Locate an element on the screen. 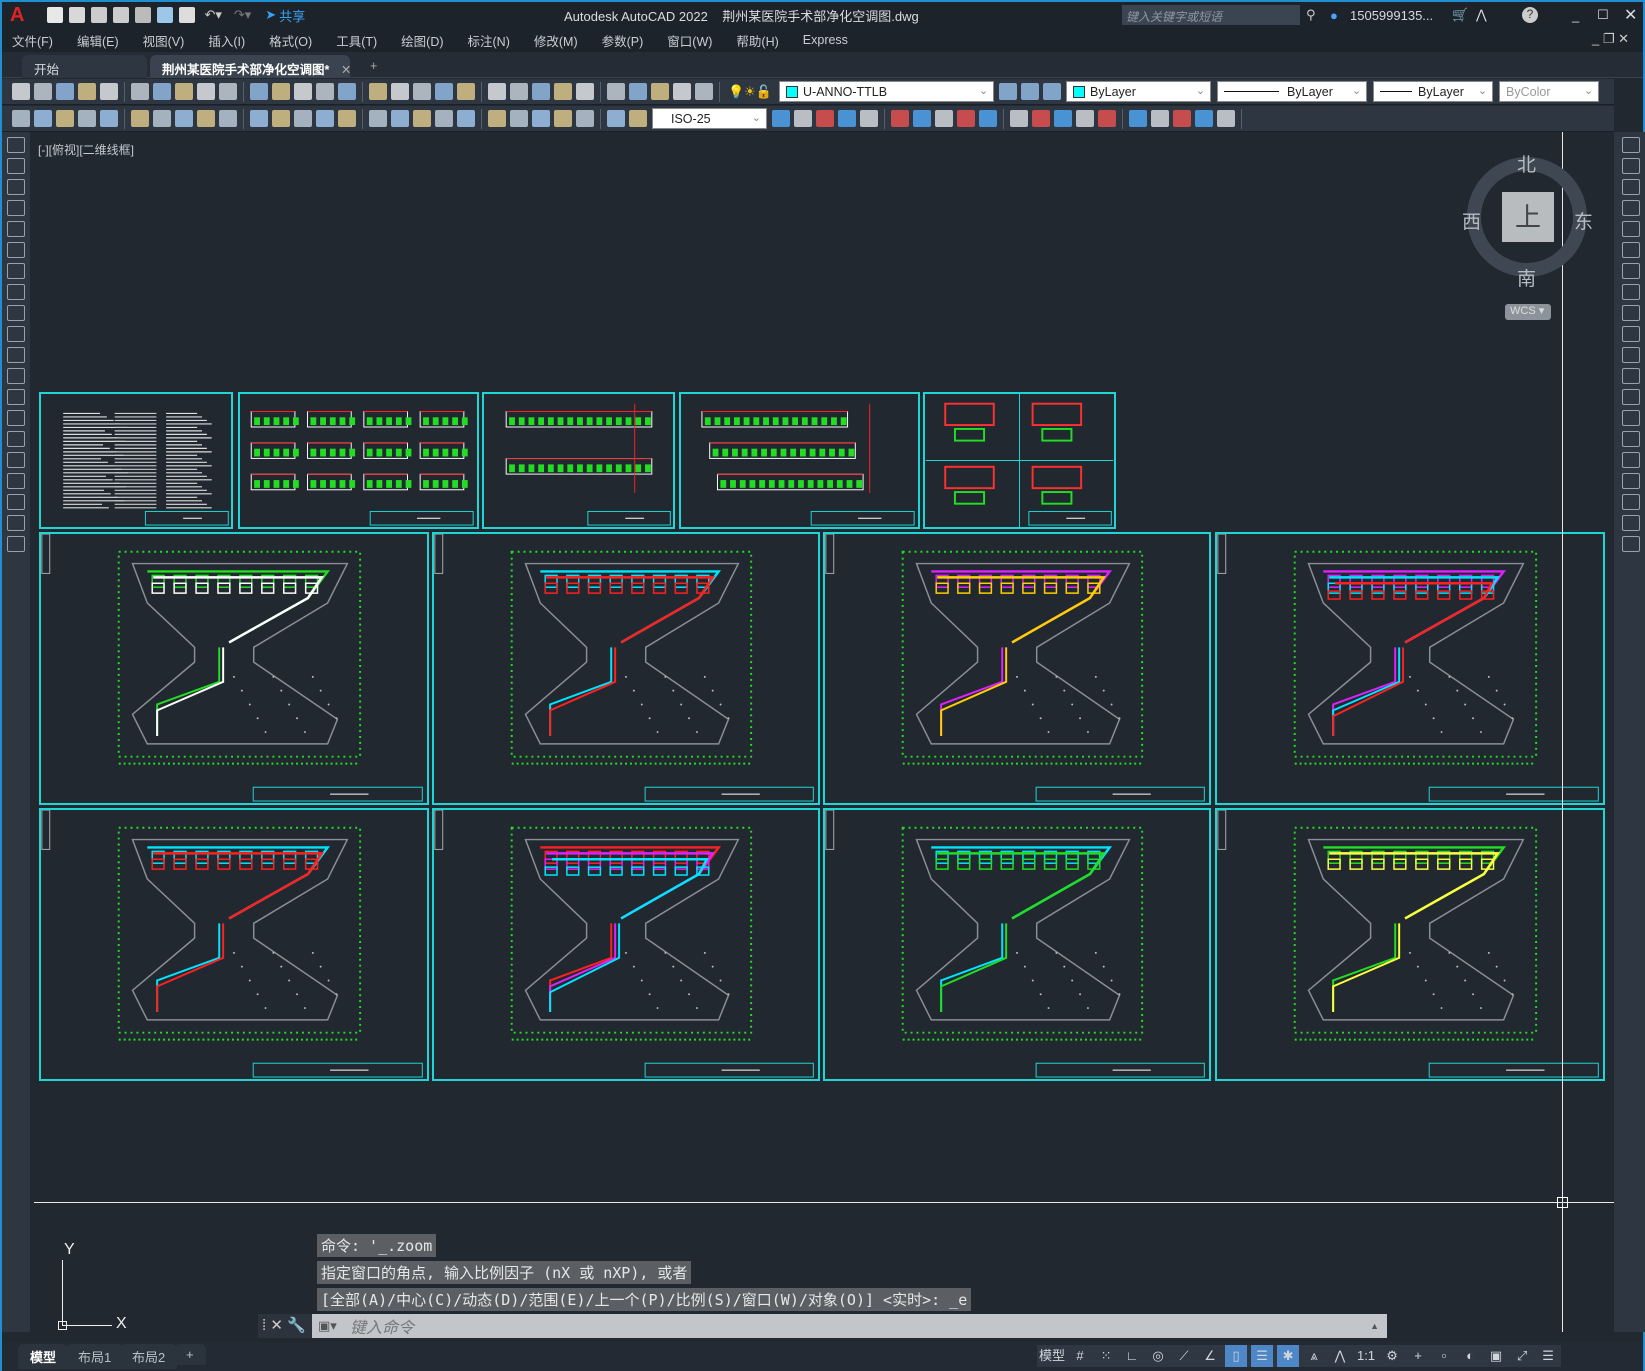 Image resolution: width=1645 pixels, height=1371 pixels. polar-icon: ◎ is located at coordinates (1158, 1356).